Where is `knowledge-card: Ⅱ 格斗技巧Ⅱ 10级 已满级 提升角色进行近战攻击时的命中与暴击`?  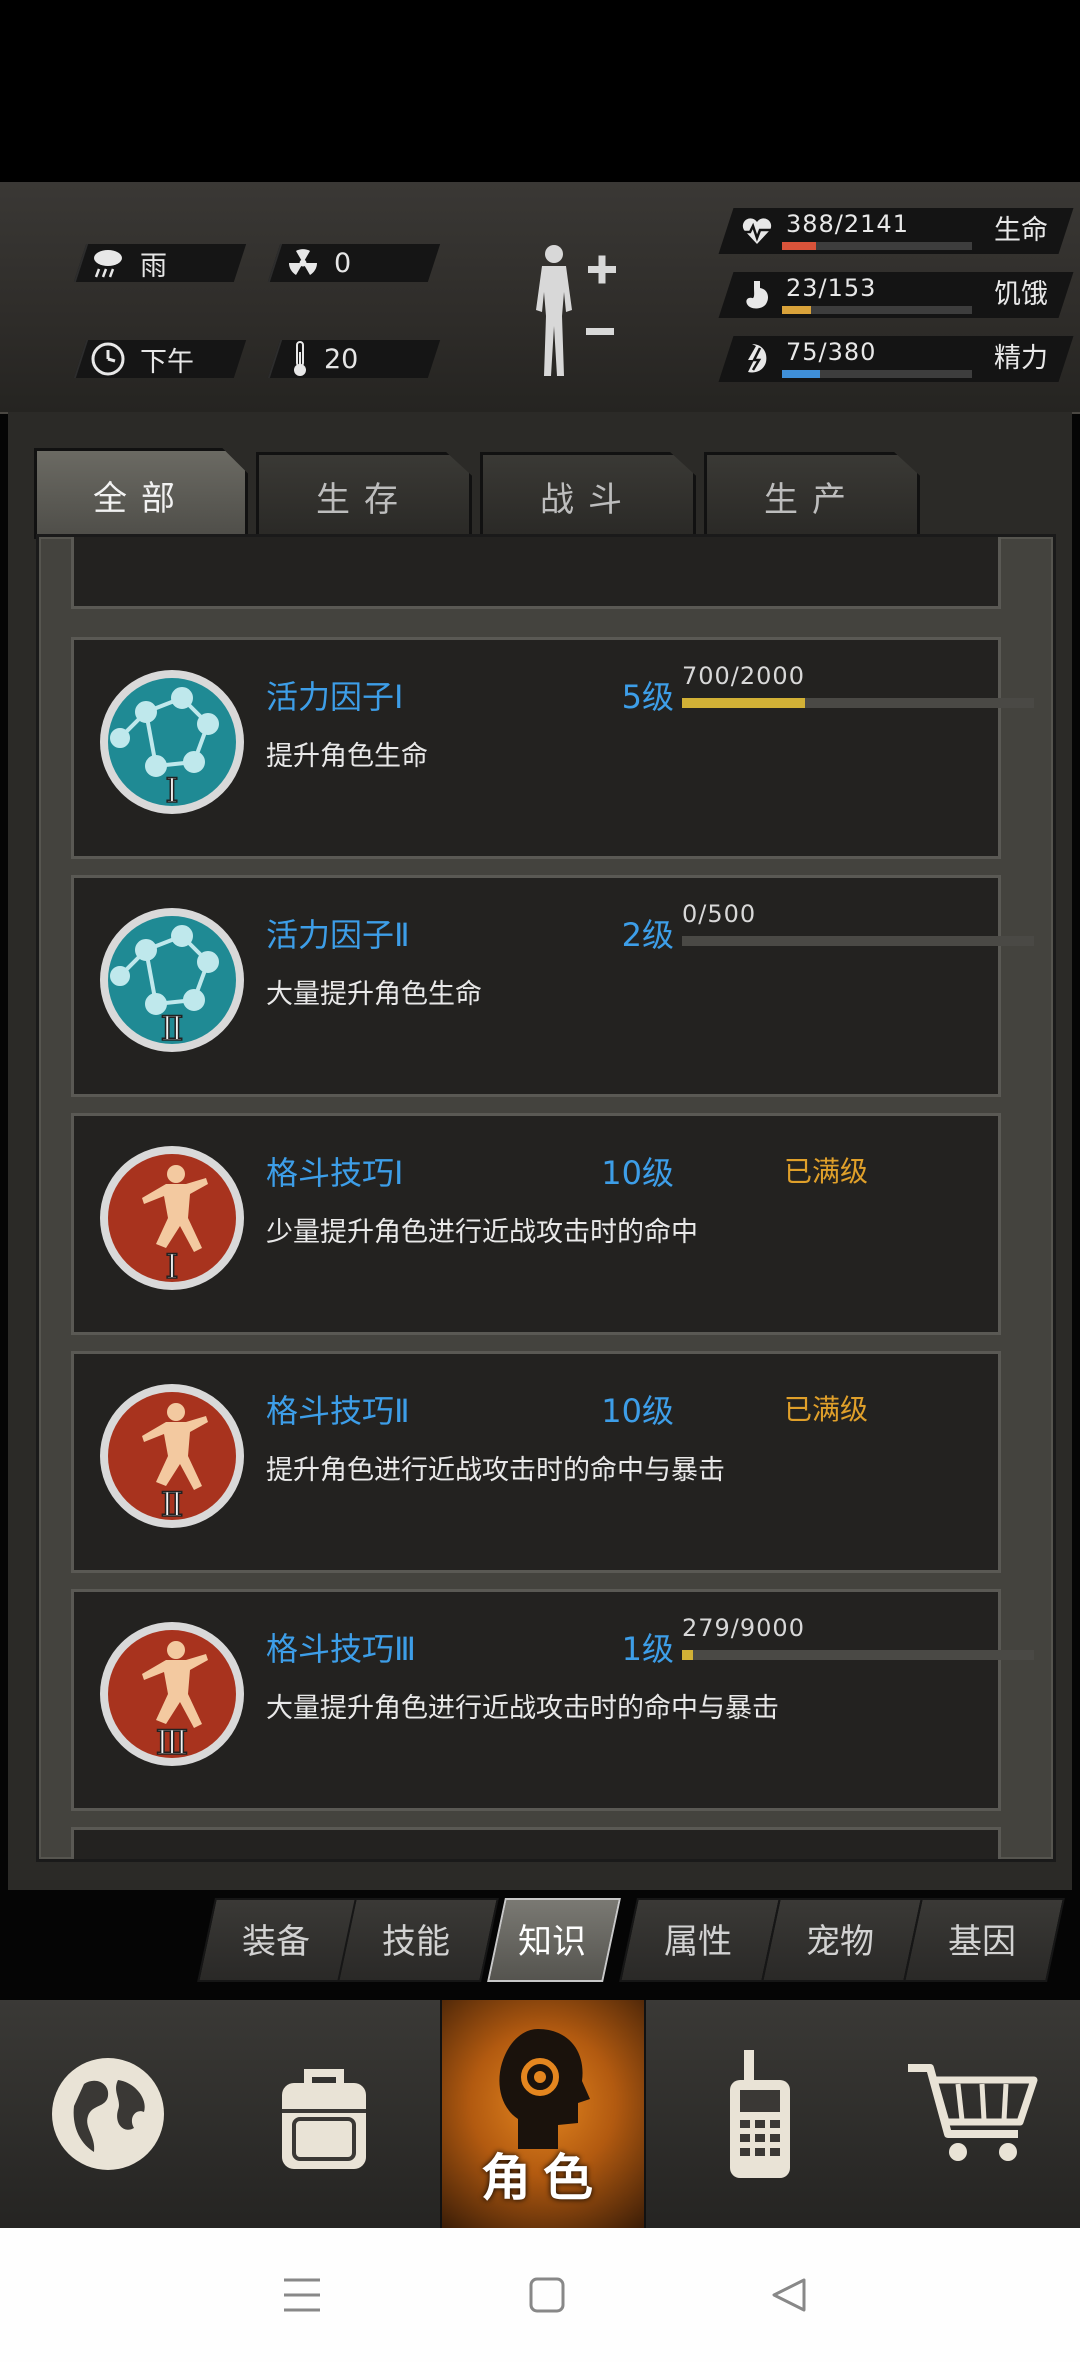
knowledge-card: Ⅱ 格斗技巧Ⅱ 10级 已满级 提升角色进行近战攻击时的命中与暴击 is located at coordinates (536, 1462).